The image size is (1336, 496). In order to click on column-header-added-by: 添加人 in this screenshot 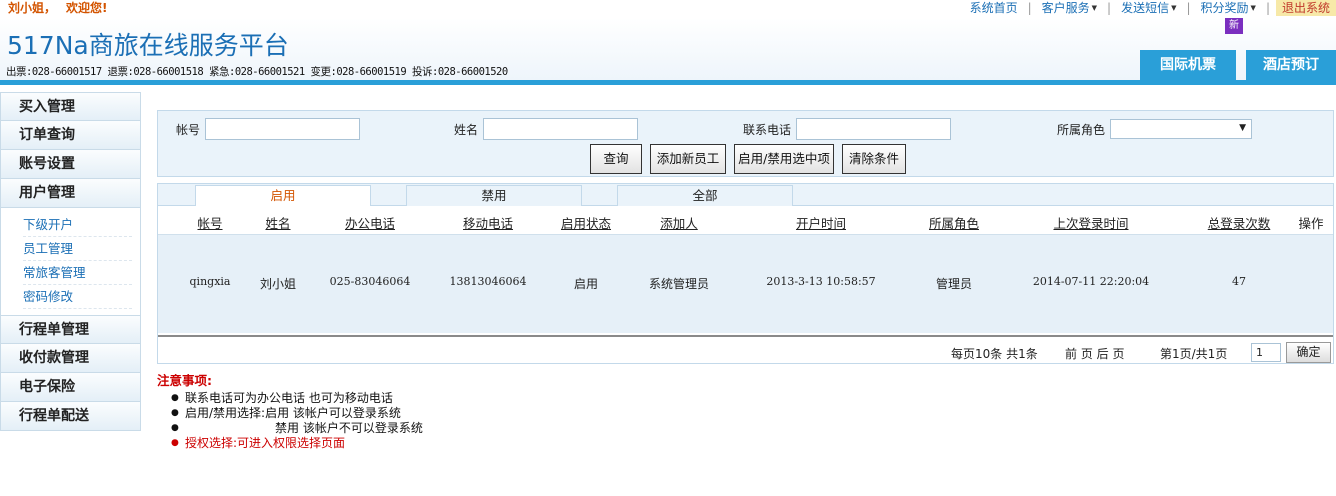, I will do `click(679, 222)`.